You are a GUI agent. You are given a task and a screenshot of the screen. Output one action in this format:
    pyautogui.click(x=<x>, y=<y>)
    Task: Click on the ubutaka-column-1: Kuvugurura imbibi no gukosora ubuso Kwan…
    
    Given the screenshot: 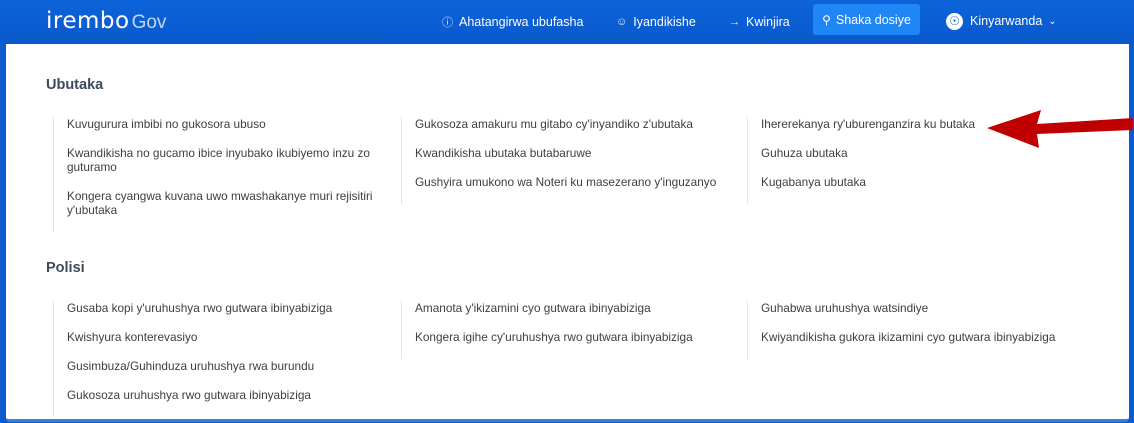 What is the action you would take?
    pyautogui.click(x=220, y=174)
    